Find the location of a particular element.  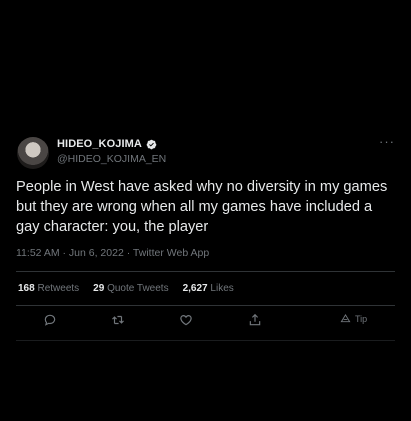

retweet-icon is located at coordinates (118, 320).